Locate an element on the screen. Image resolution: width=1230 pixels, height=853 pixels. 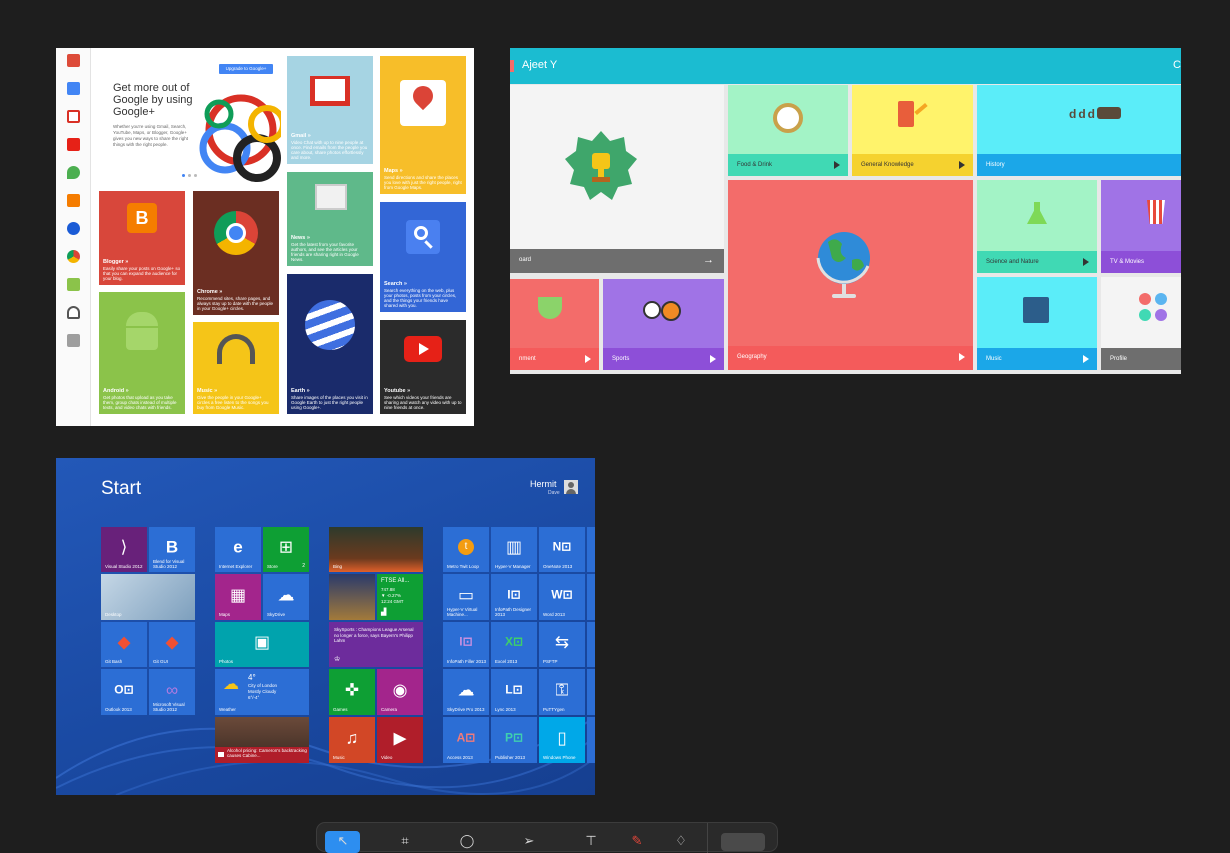
pen-icon: ➢ is located at coordinates (529, 841).